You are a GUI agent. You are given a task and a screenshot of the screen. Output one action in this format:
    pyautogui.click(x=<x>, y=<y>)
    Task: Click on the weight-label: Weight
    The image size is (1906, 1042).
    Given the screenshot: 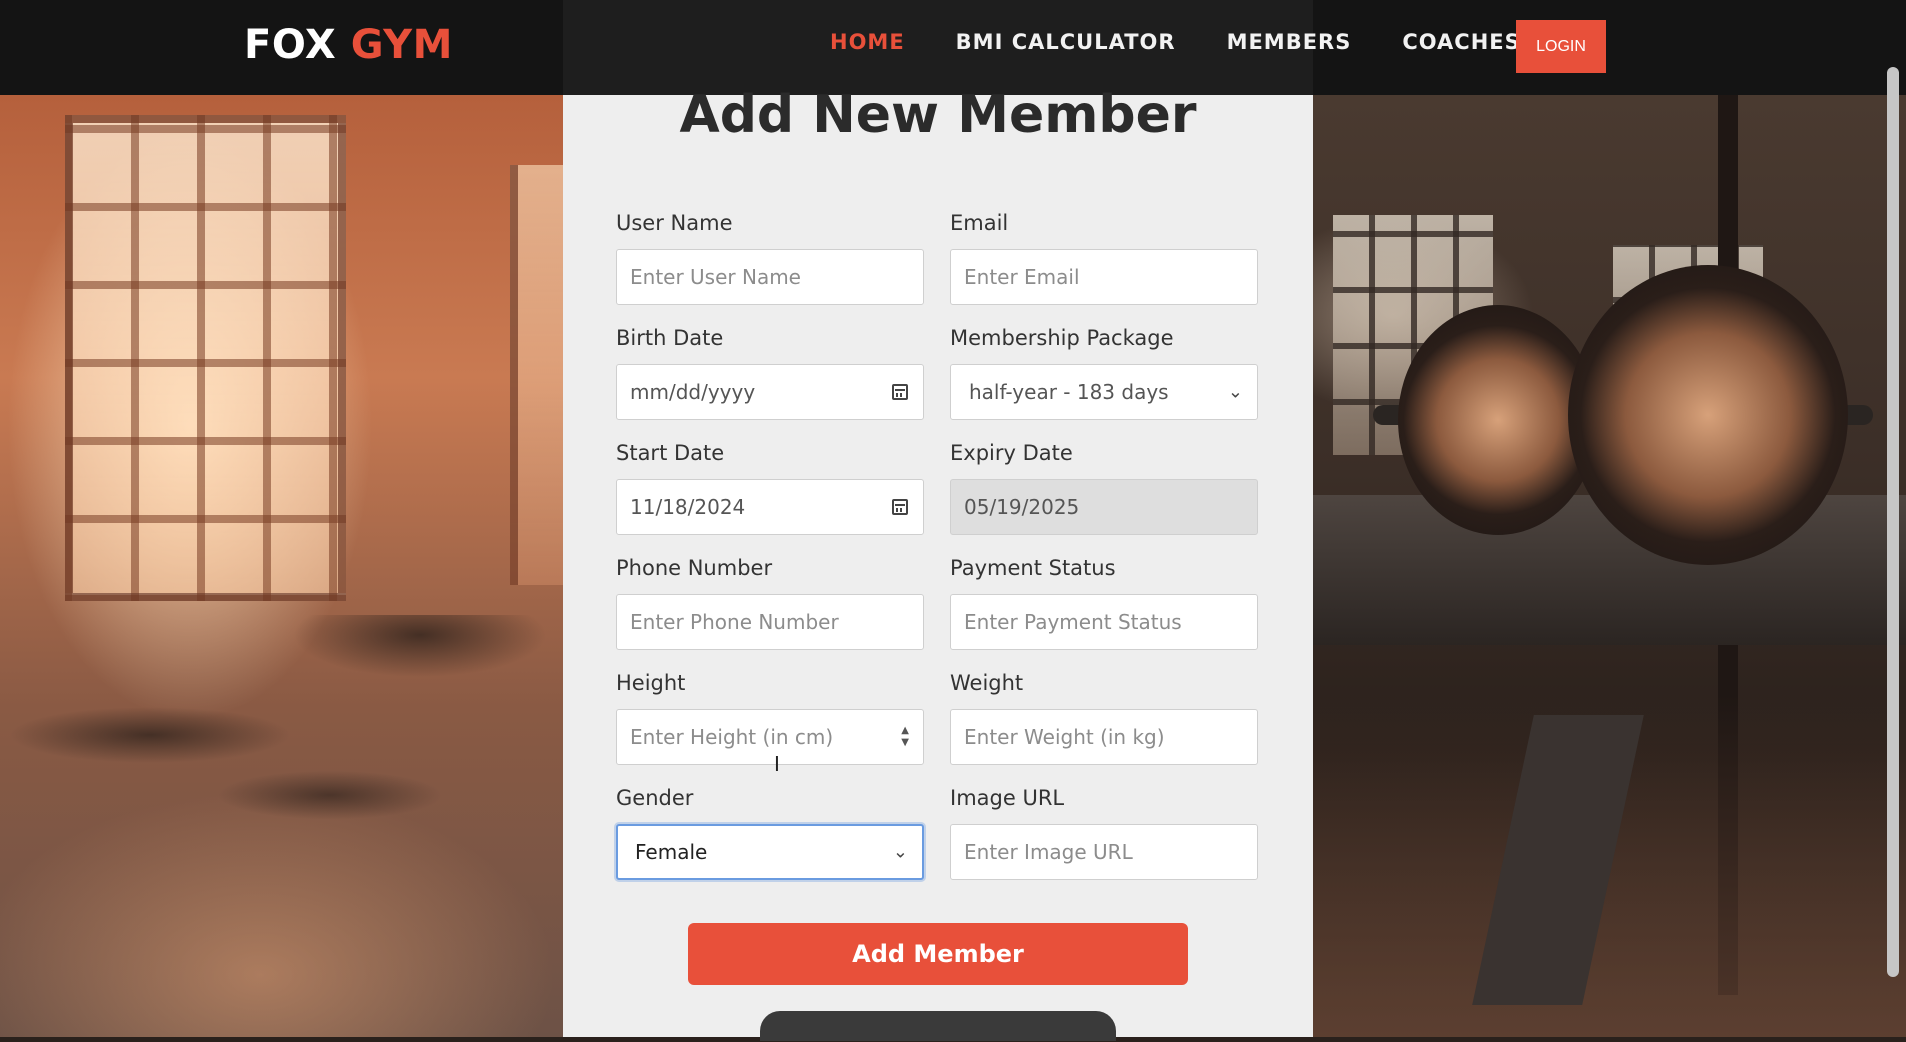 What is the action you would take?
    pyautogui.click(x=987, y=683)
    